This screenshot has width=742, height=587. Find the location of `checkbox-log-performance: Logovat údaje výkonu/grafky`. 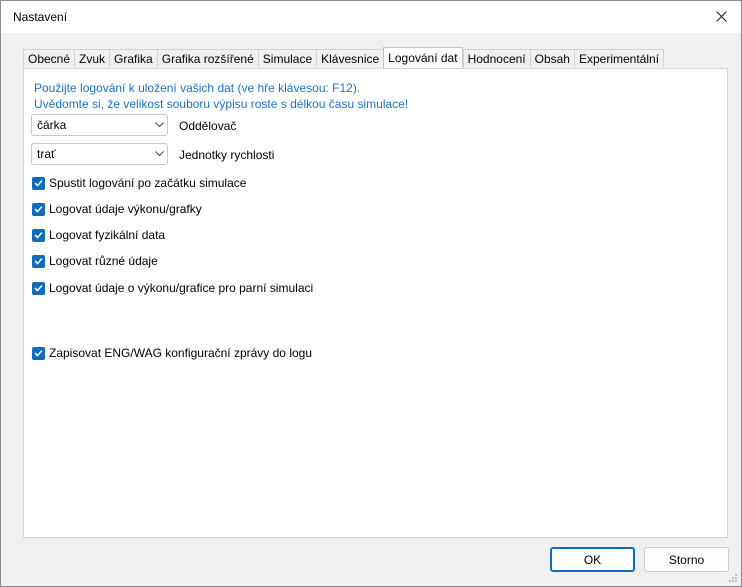

checkbox-log-performance: Logovat údaje výkonu/grafky is located at coordinates (117, 209).